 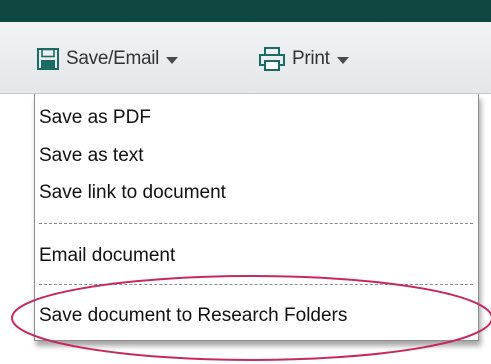 What do you see at coordinates (272, 59) in the screenshot?
I see `printer-icon` at bounding box center [272, 59].